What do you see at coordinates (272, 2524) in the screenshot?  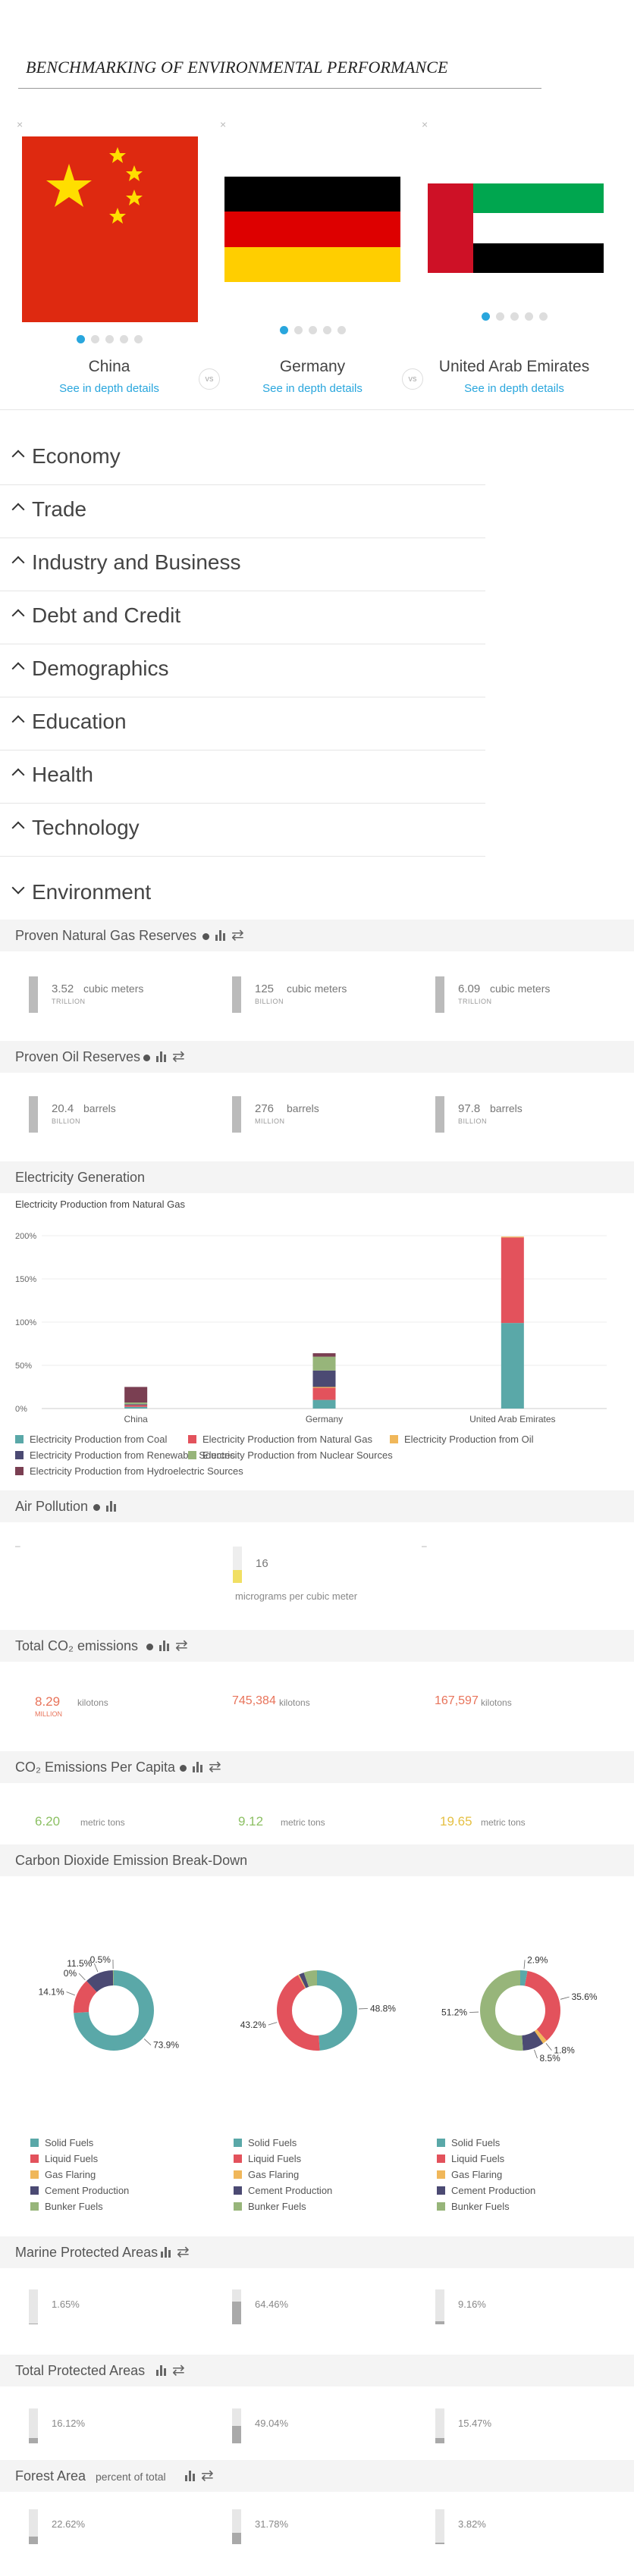 I see `forest-value: 31.78%` at bounding box center [272, 2524].